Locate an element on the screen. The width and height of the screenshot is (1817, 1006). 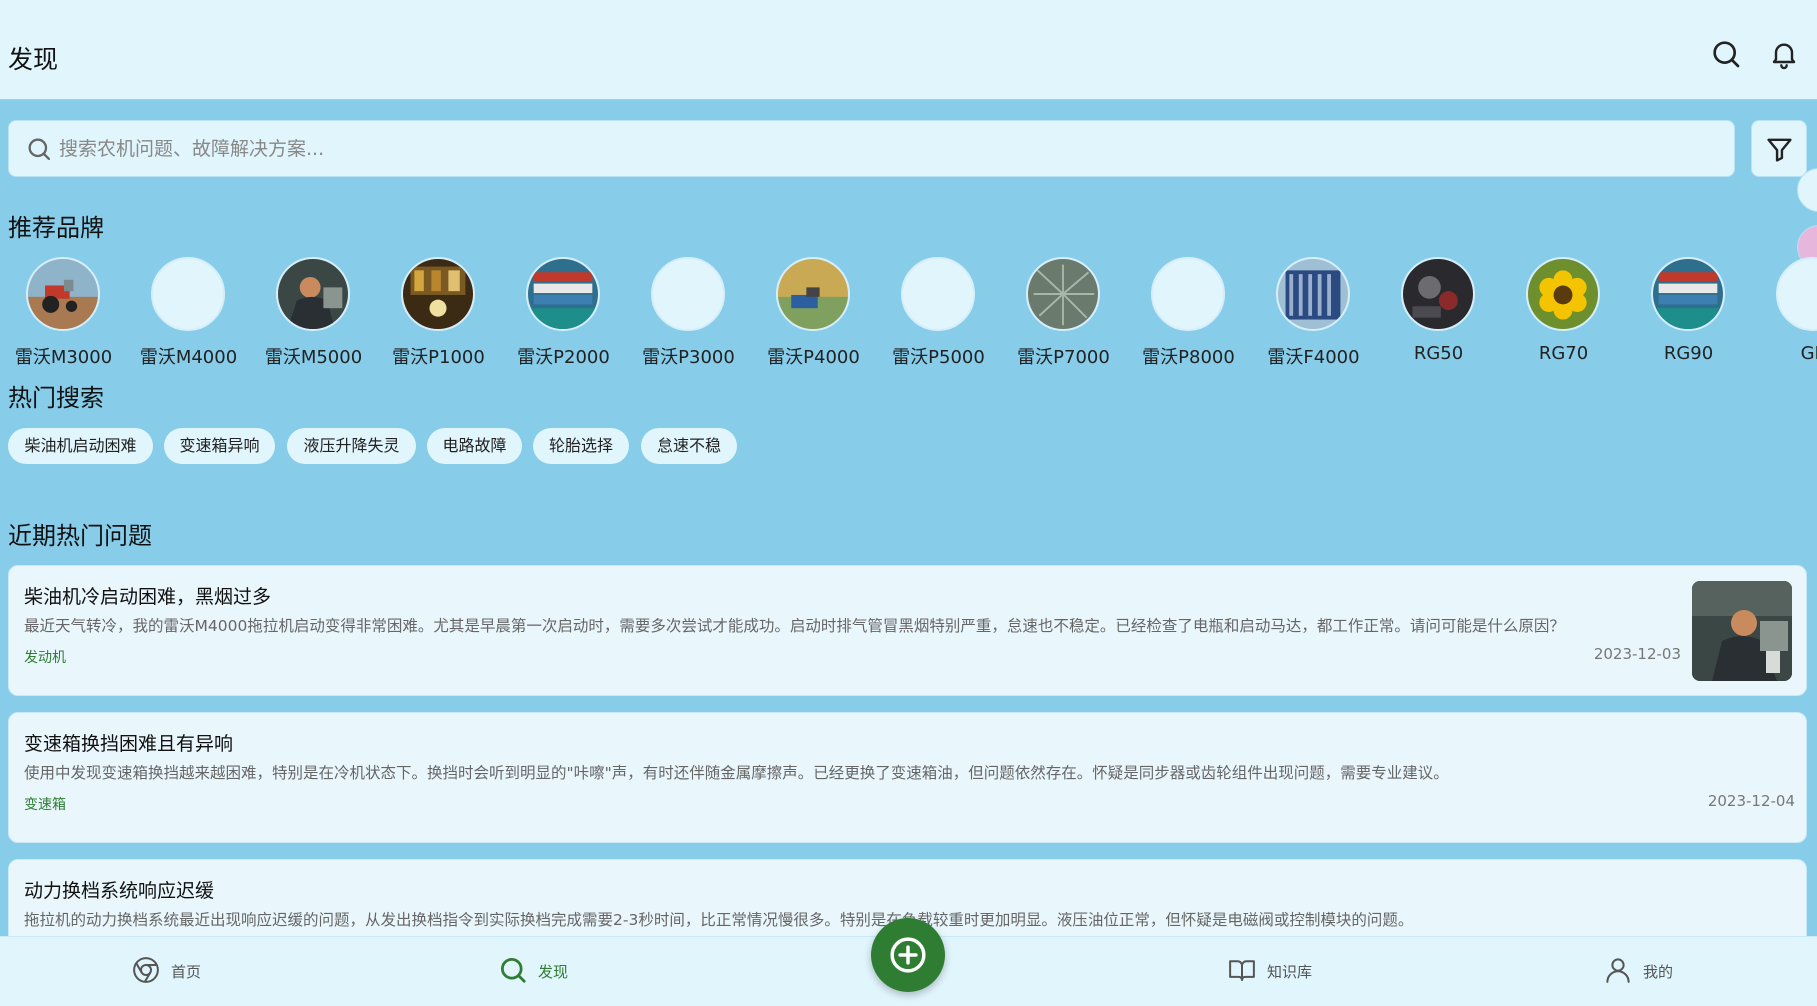
brand-label: GK is located at coordinates (1808, 353).